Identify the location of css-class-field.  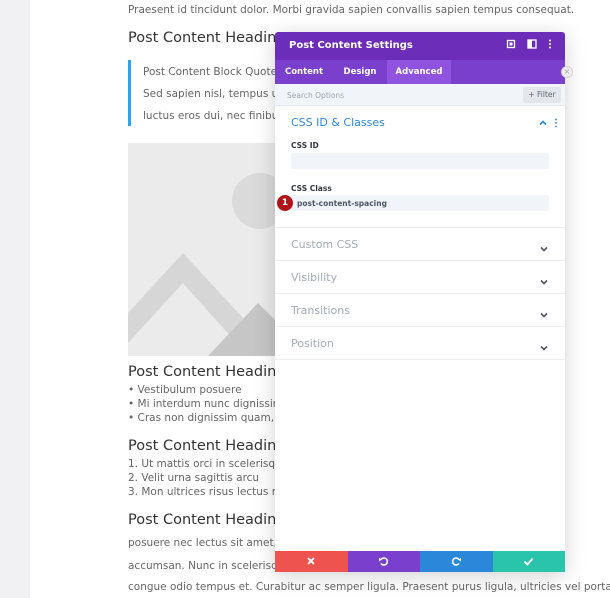
(420, 203).